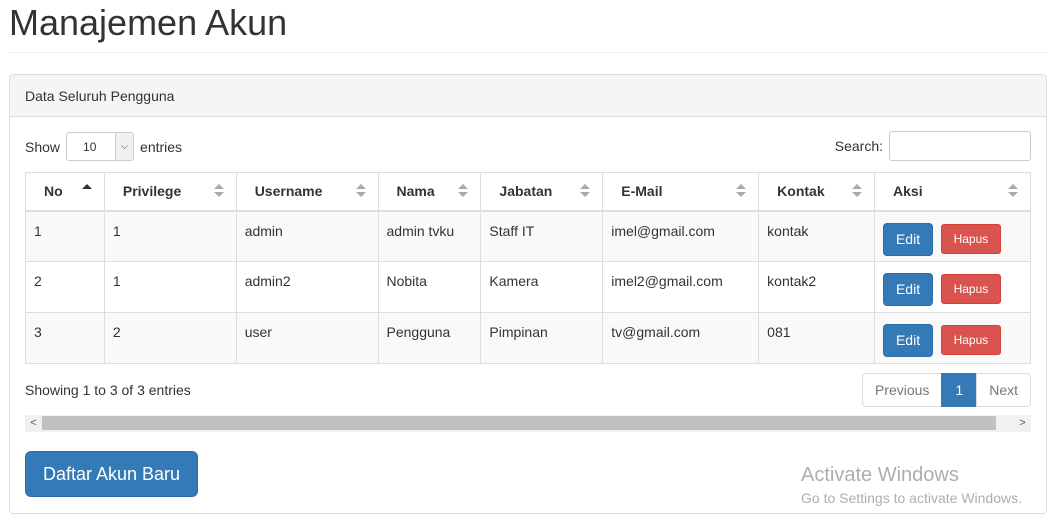  I want to click on horizontal-scrollbar: < >, so click(528, 423).